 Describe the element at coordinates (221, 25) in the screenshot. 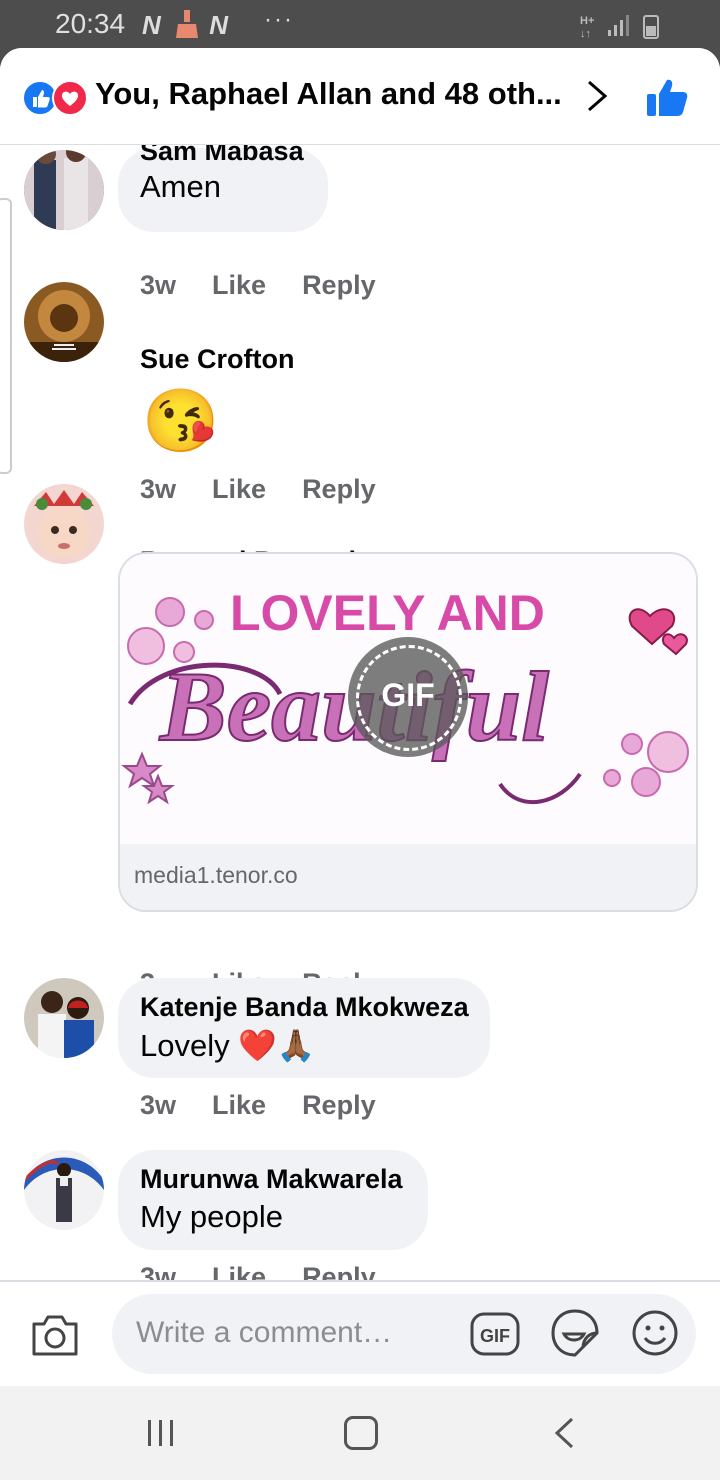

I see `n-notification-icon-2: N` at that location.